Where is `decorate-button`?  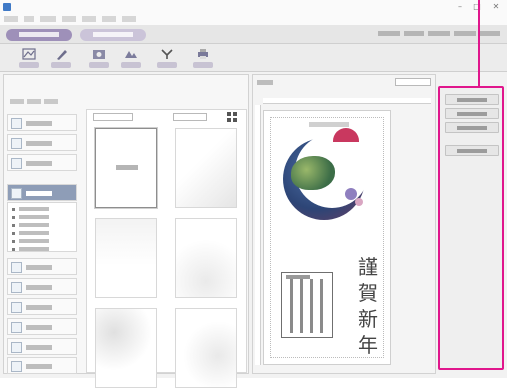 decorate-button is located at coordinates (167, 58).